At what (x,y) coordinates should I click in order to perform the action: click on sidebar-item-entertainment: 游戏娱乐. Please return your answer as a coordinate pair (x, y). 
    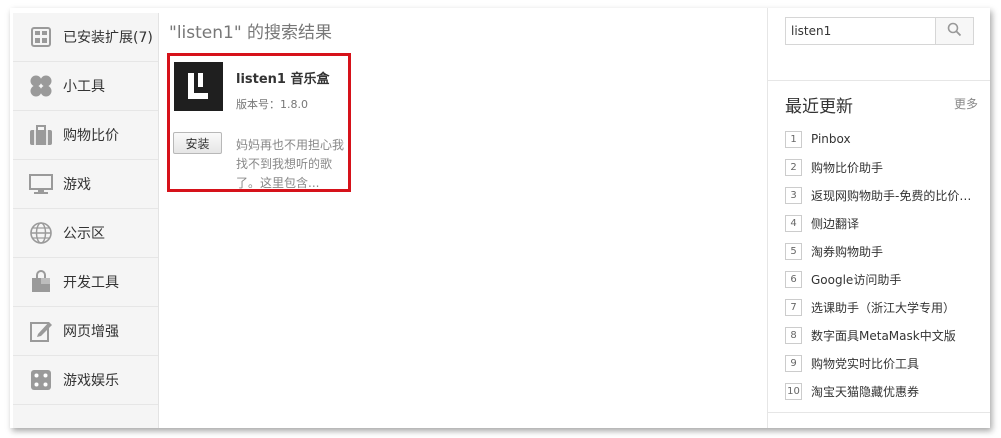
    Looking at the image, I should click on (85, 380).